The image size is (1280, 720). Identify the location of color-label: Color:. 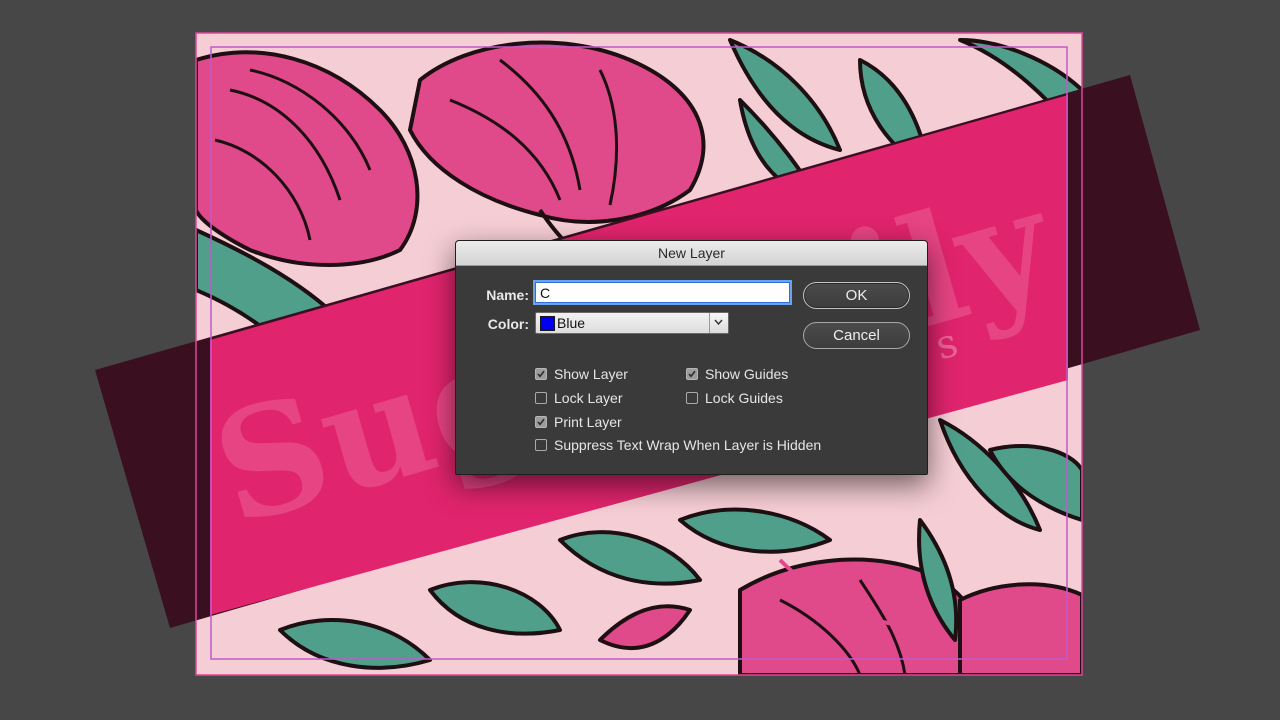
(508, 324).